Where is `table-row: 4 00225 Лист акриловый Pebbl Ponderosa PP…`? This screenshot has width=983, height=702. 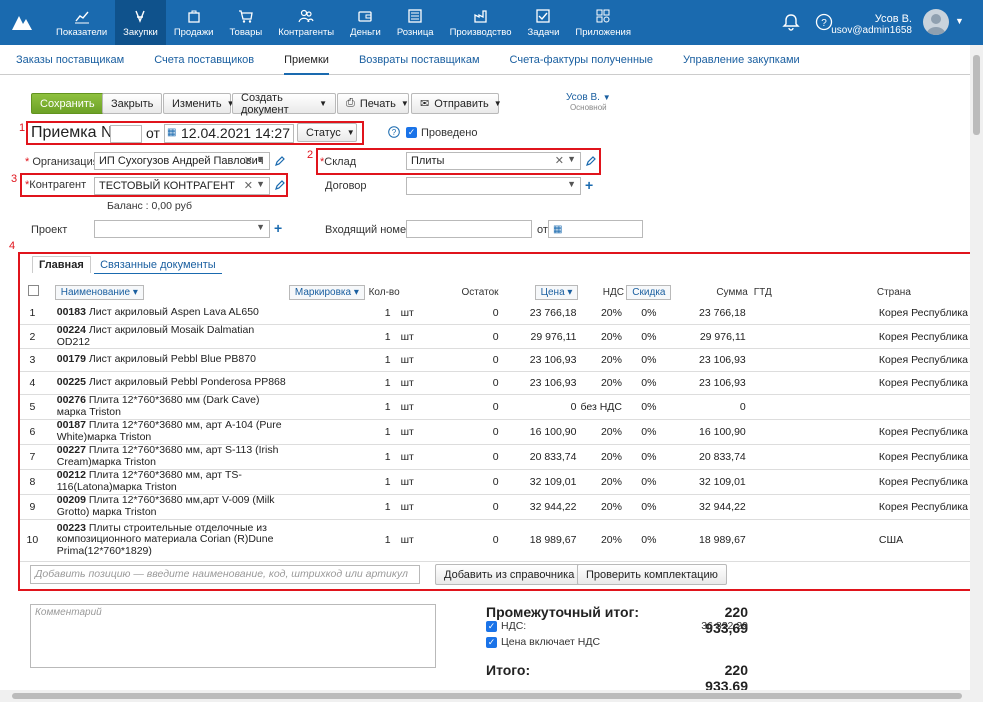
table-row: 4 00225 Лист акриловый Pebbl Ponderosa PP… is located at coordinates (495, 383).